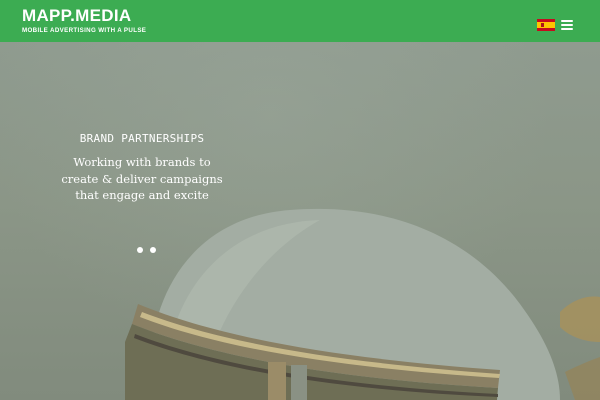 Image resolution: width=600 pixels, height=400 pixels. What do you see at coordinates (299, 382) in the screenshot?
I see `hat-band-loop` at bounding box center [299, 382].